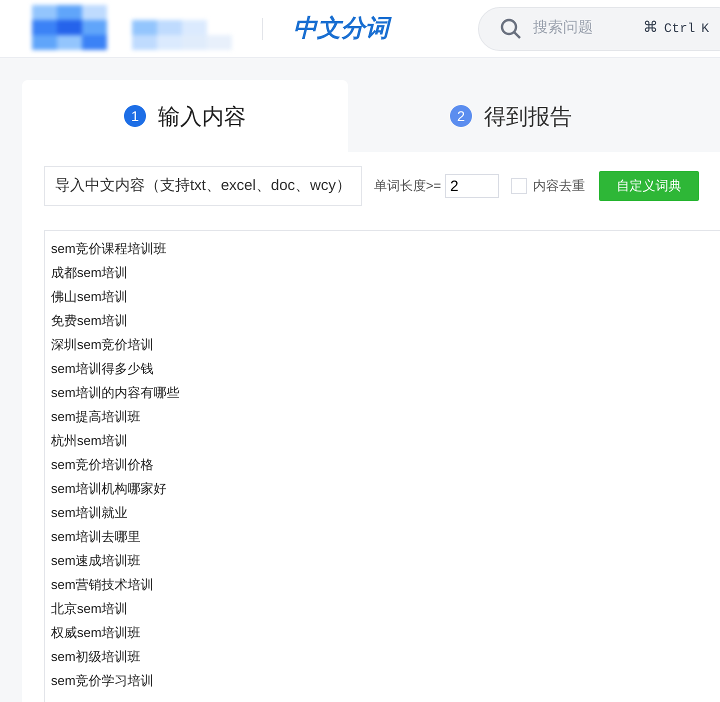  Describe the element at coordinates (650, 28) in the screenshot. I see `shortcut-symbol: ⌘` at that location.